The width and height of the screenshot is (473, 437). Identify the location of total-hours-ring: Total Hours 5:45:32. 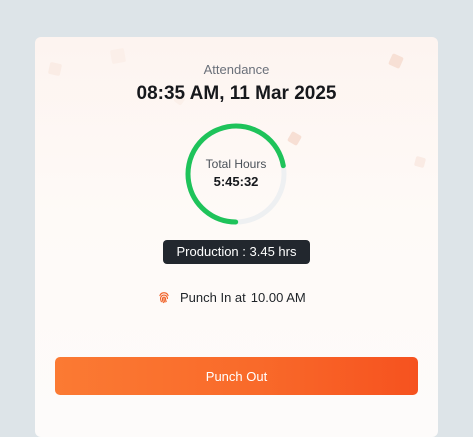
(236, 174).